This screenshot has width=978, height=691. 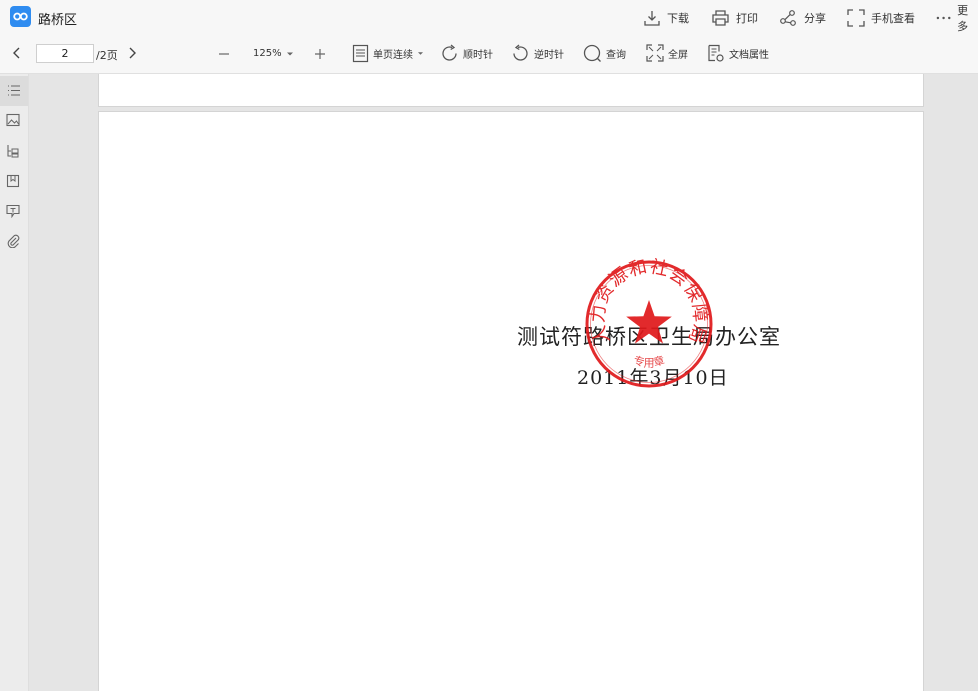 What do you see at coordinates (489, 18) in the screenshot?
I see `title-bar: 路桥区 下载 打印 分享 手机查看 更多` at bounding box center [489, 18].